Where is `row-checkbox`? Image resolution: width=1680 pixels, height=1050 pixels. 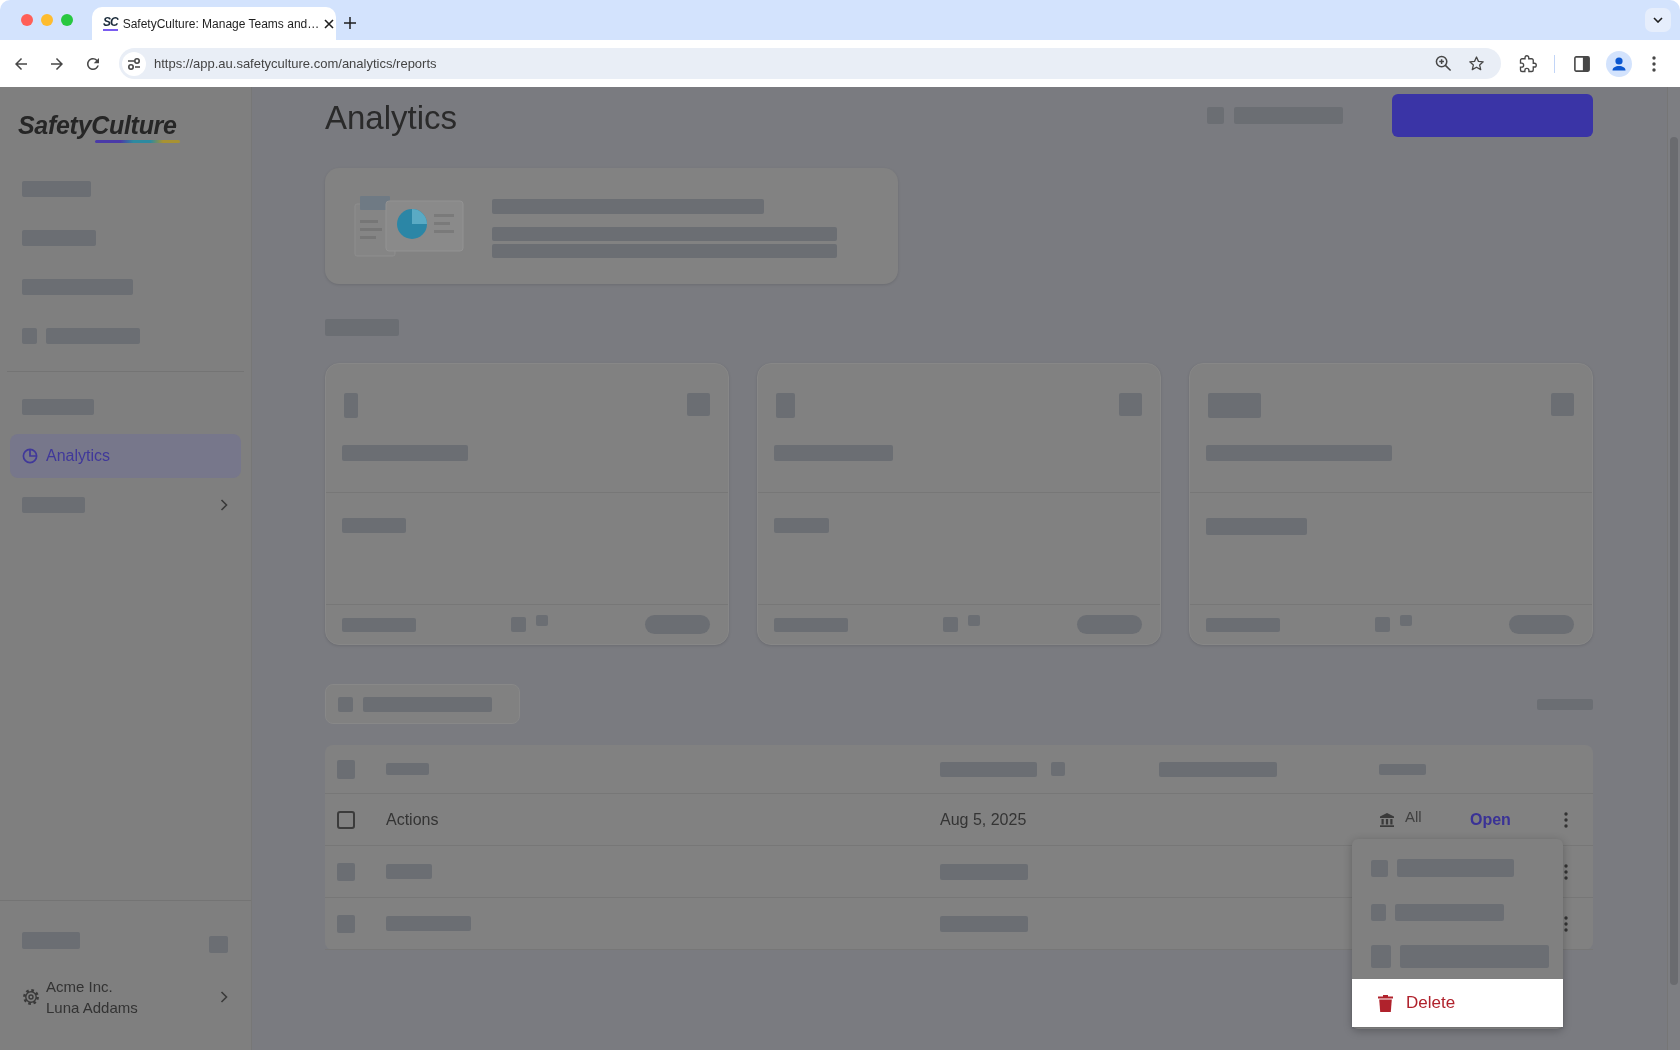 row-checkbox is located at coordinates (346, 819).